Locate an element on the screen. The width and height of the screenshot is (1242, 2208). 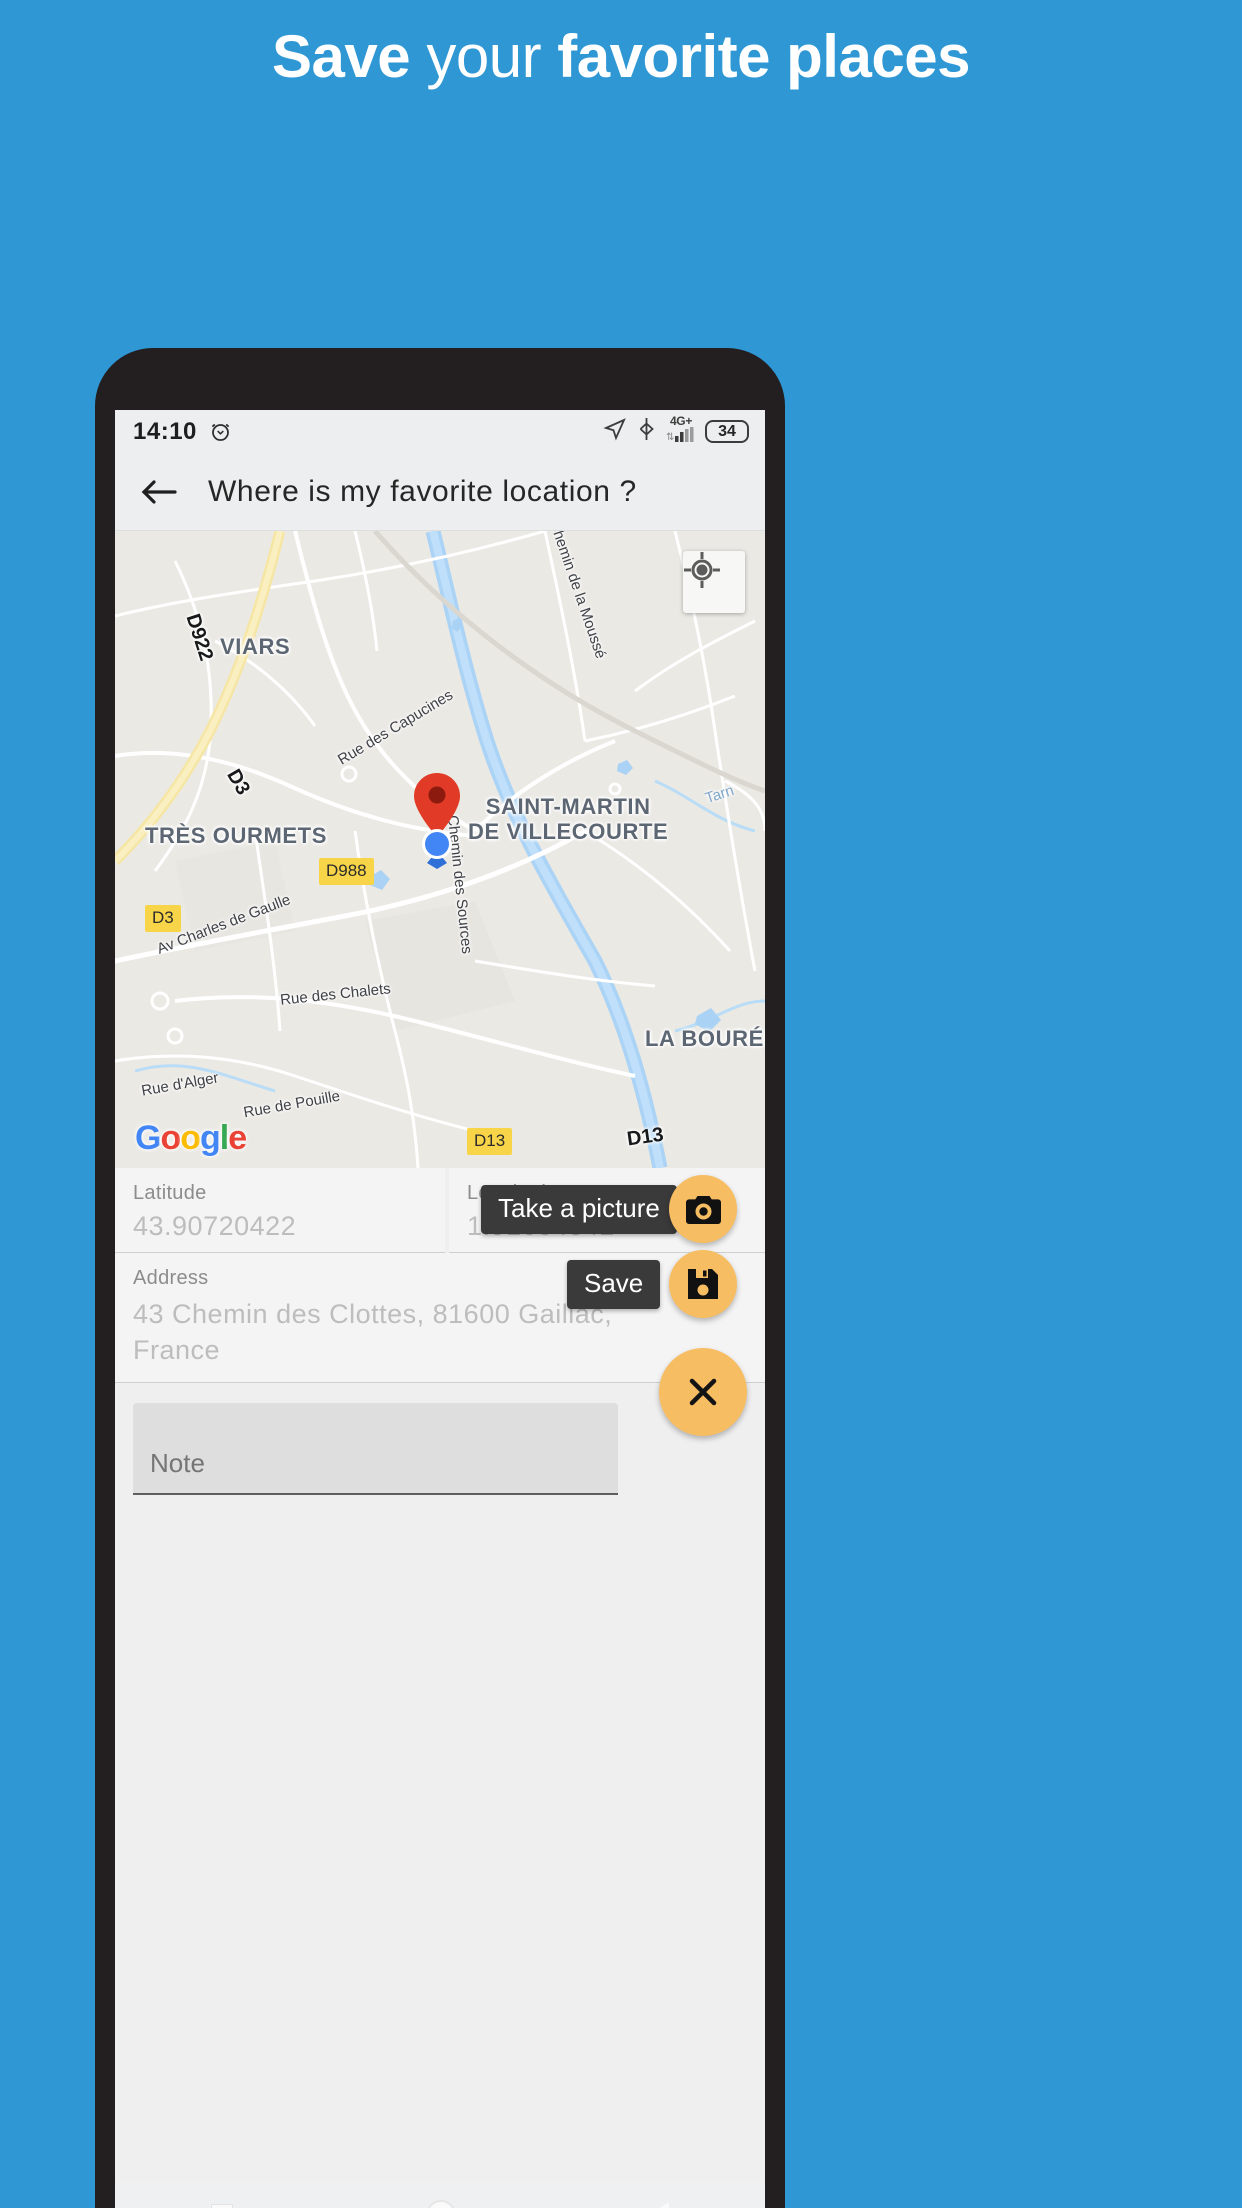
close-button is located at coordinates (703, 1392).